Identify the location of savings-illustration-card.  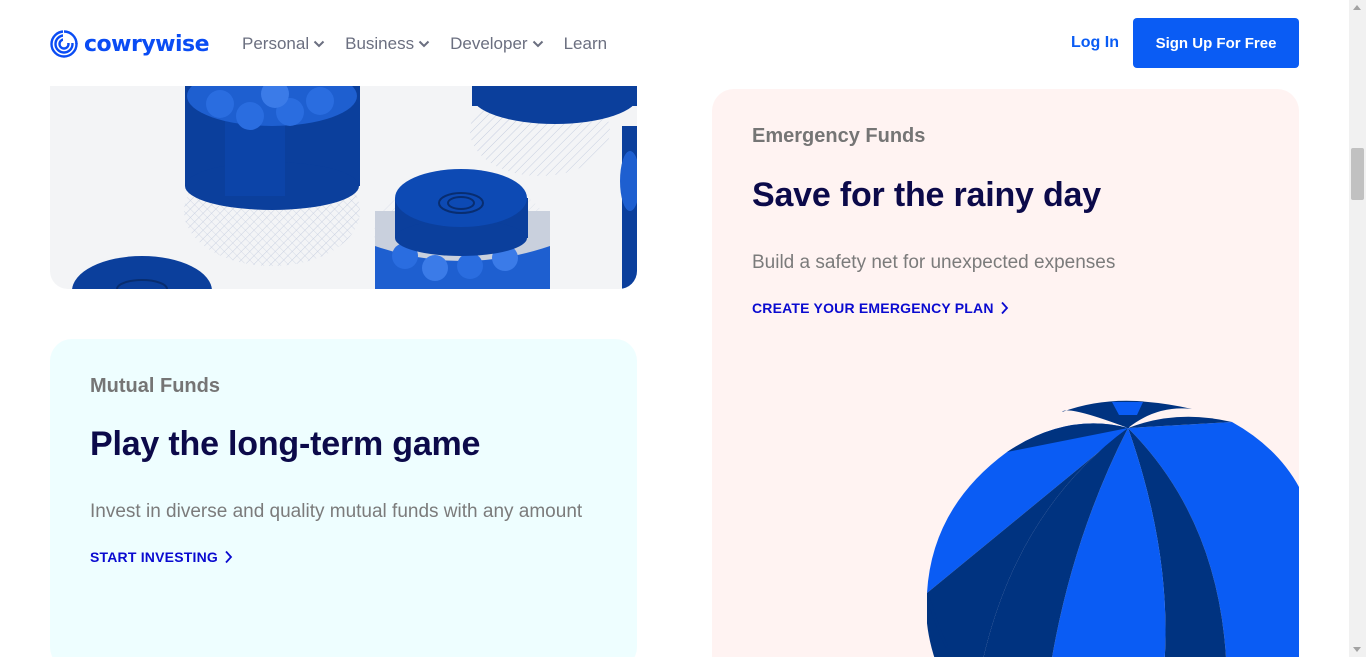
(343, 187).